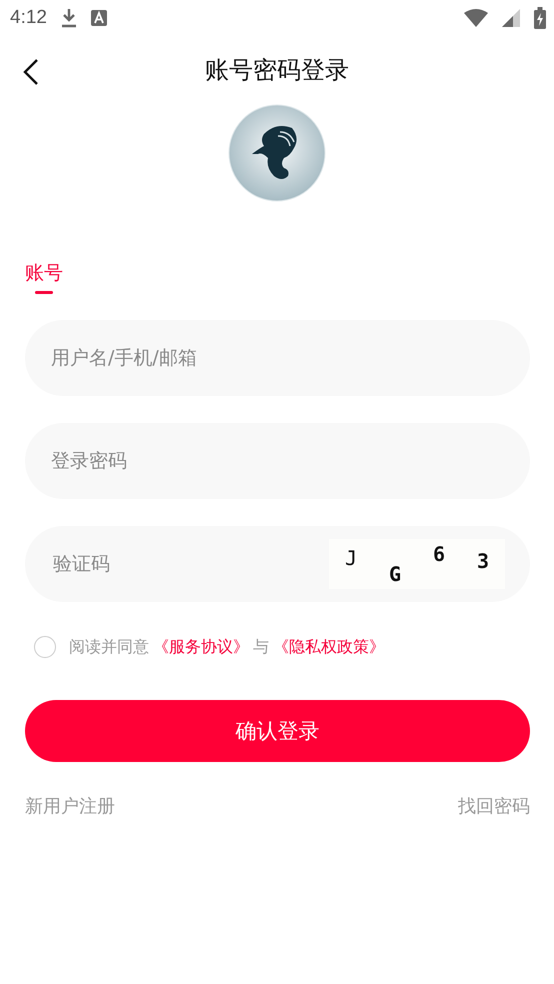 This screenshot has width=554, height=984. What do you see at coordinates (277, 731) in the screenshot?
I see `login-button: 确认登录` at bounding box center [277, 731].